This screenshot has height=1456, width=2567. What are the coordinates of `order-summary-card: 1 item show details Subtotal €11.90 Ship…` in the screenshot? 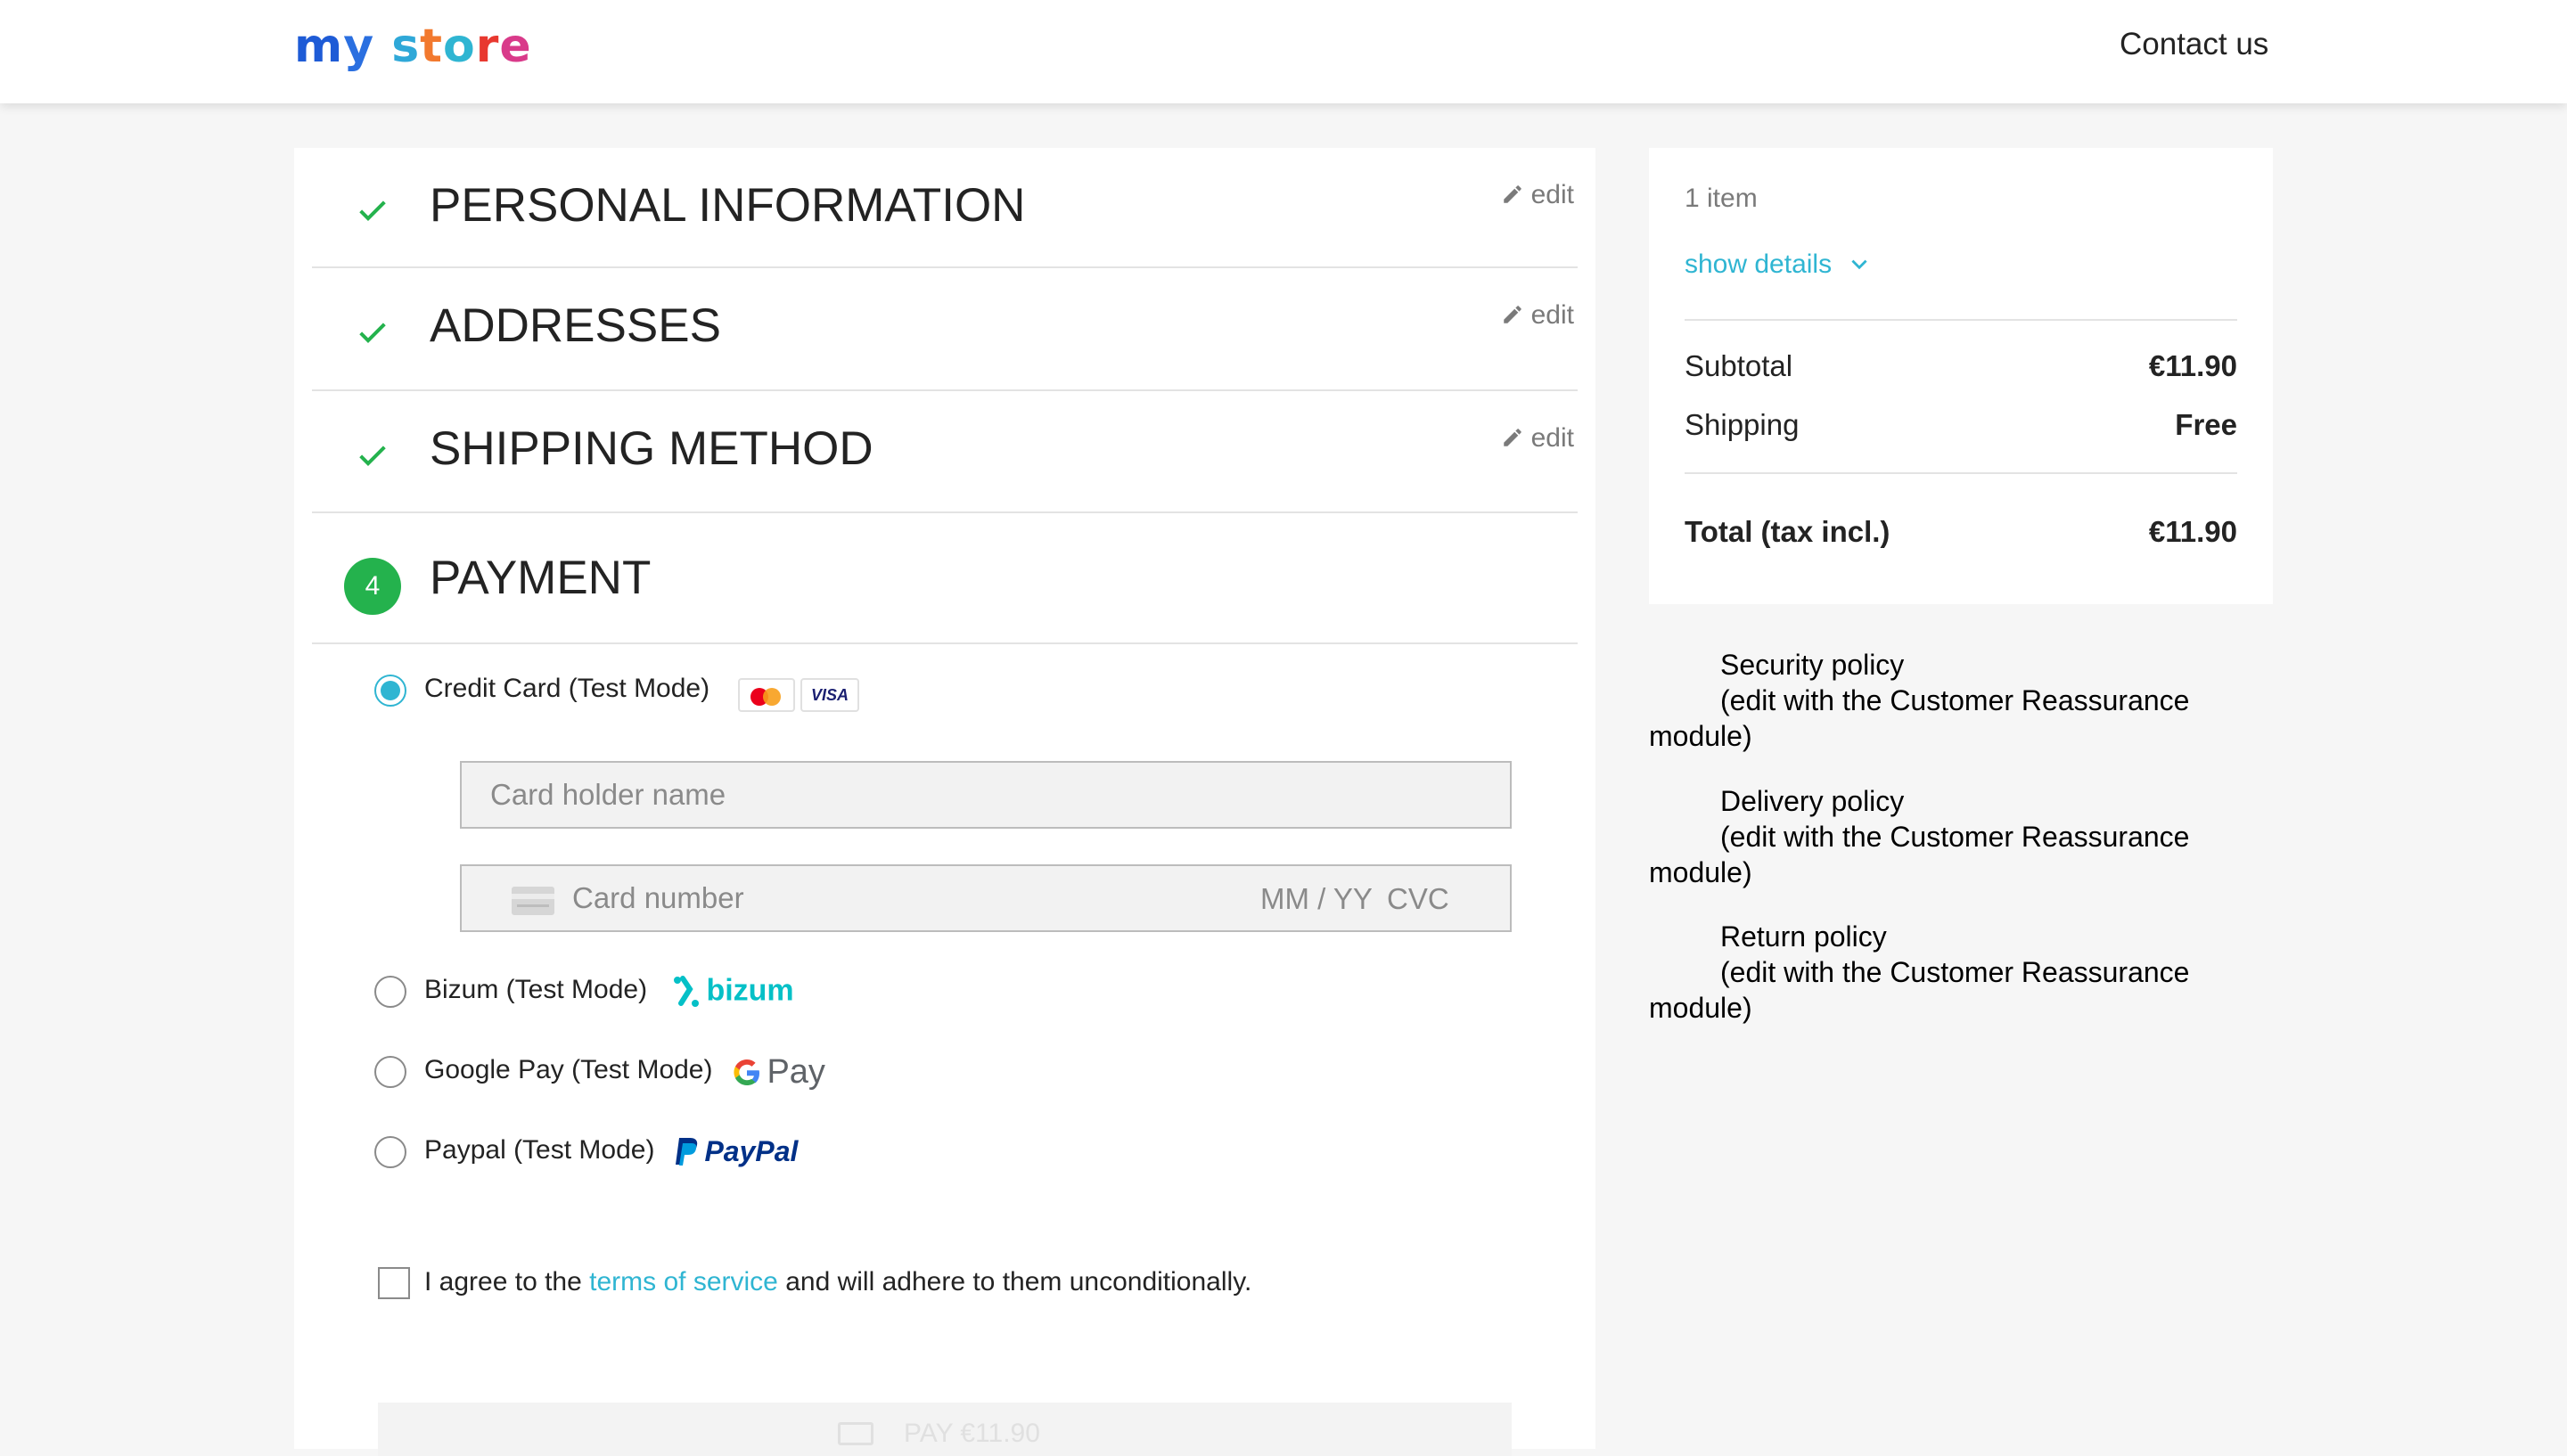 It's located at (1961, 376).